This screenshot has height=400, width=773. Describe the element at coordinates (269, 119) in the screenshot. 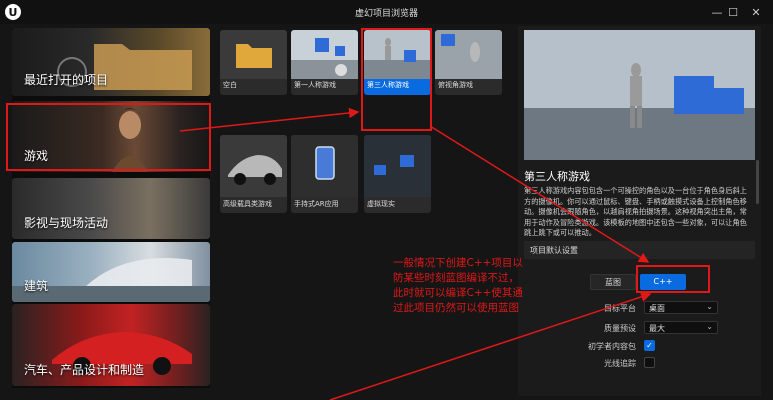

I see `arrow-games-to-template` at that location.